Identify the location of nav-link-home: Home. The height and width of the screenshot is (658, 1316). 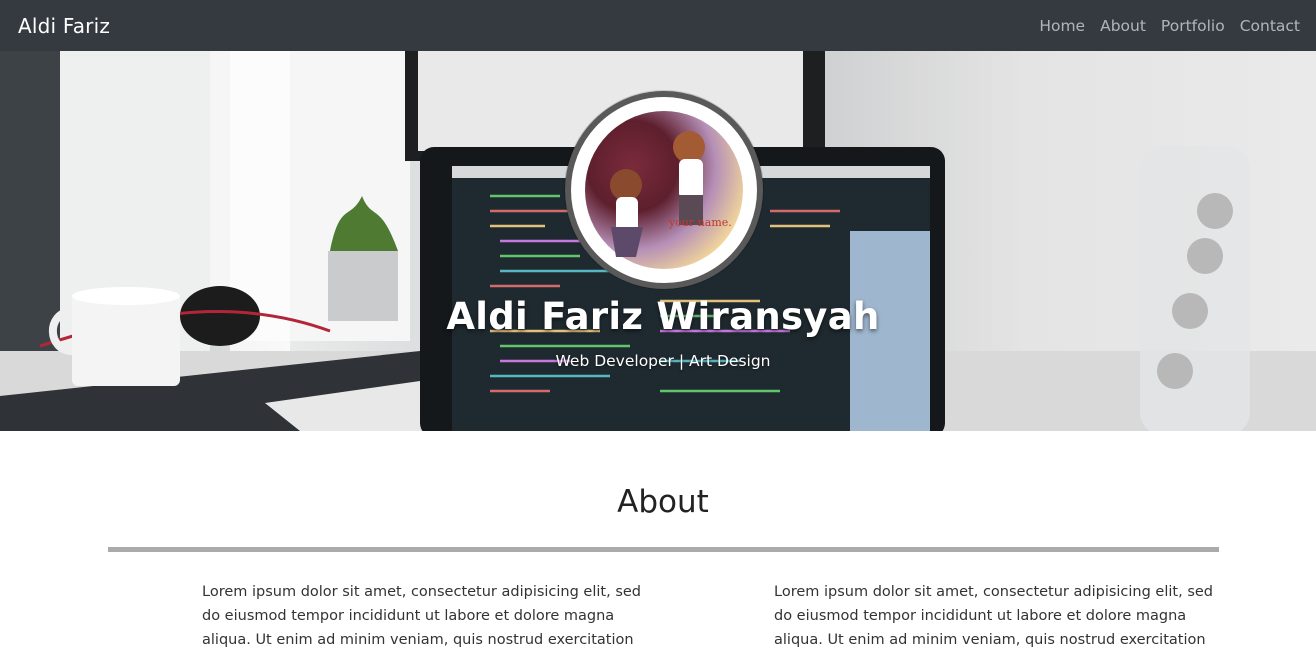
(1062, 26).